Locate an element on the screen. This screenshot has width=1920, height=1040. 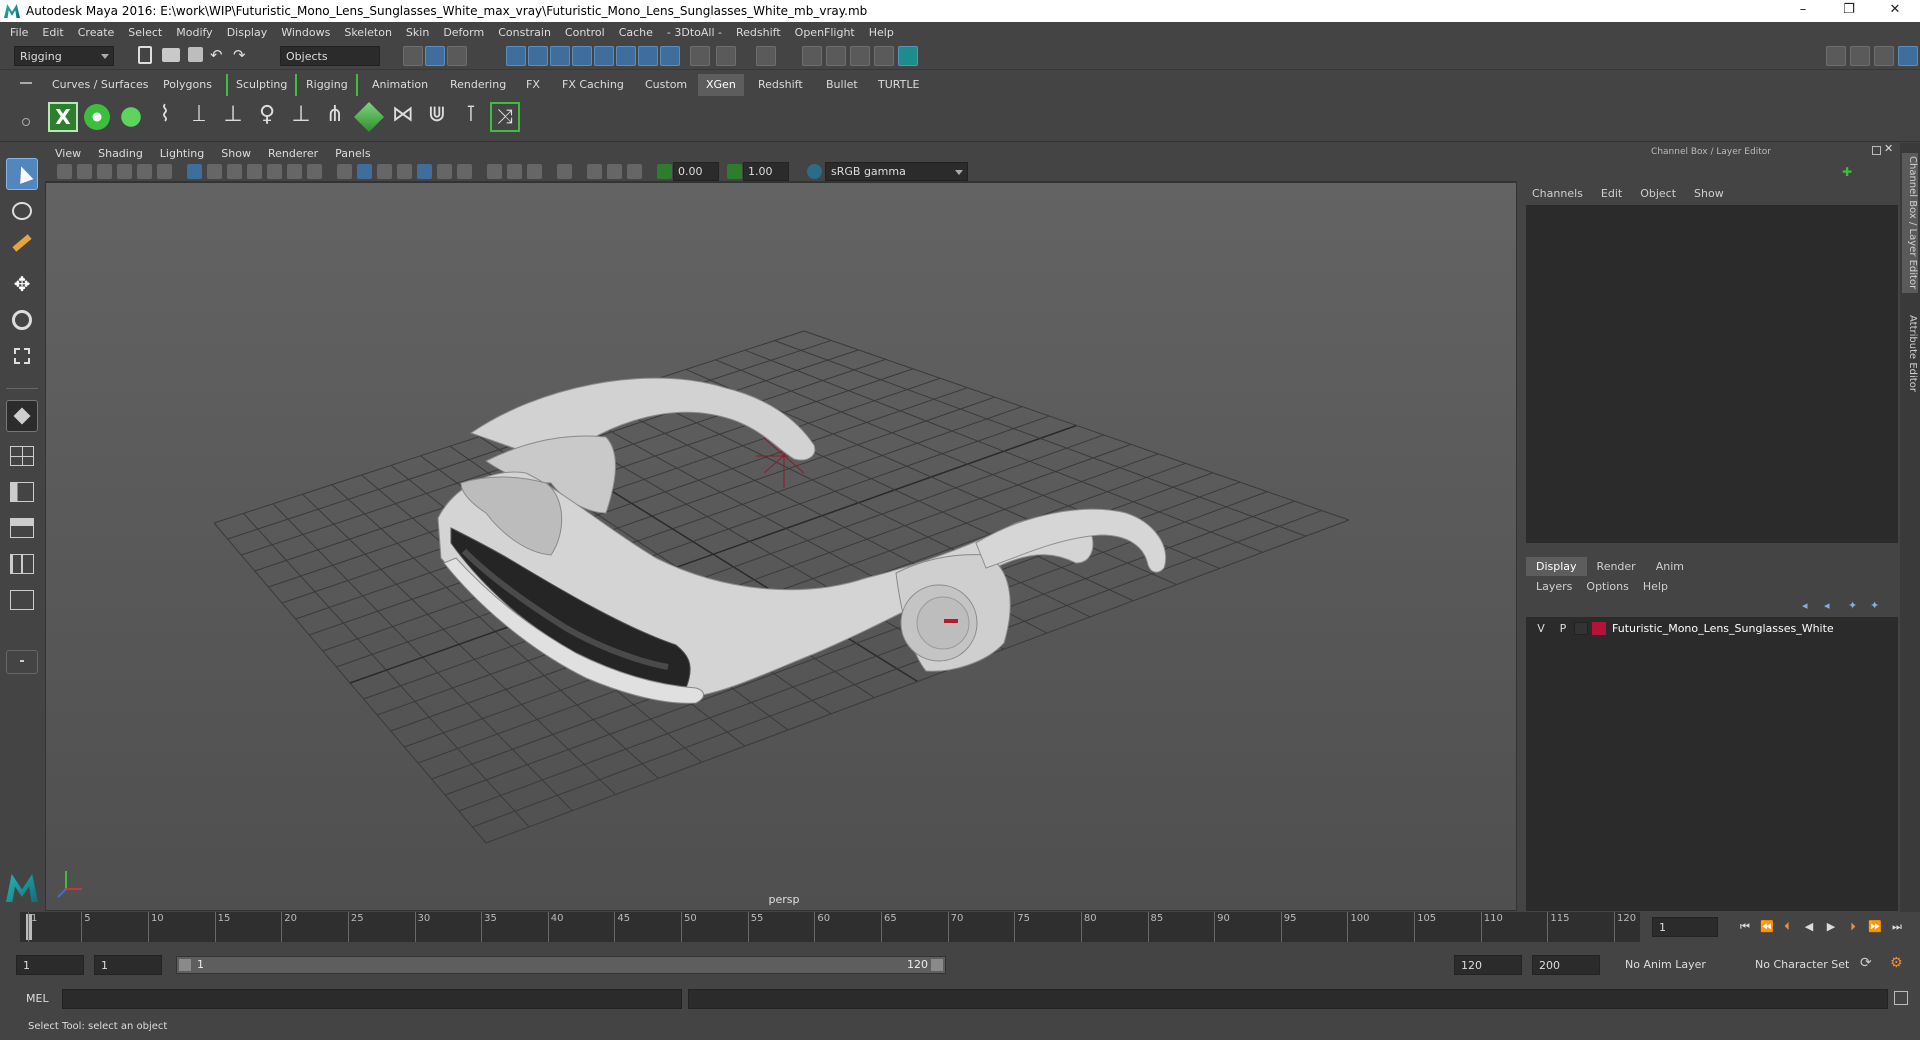
channel-menu-edit: Edit is located at coordinates (1611, 193).